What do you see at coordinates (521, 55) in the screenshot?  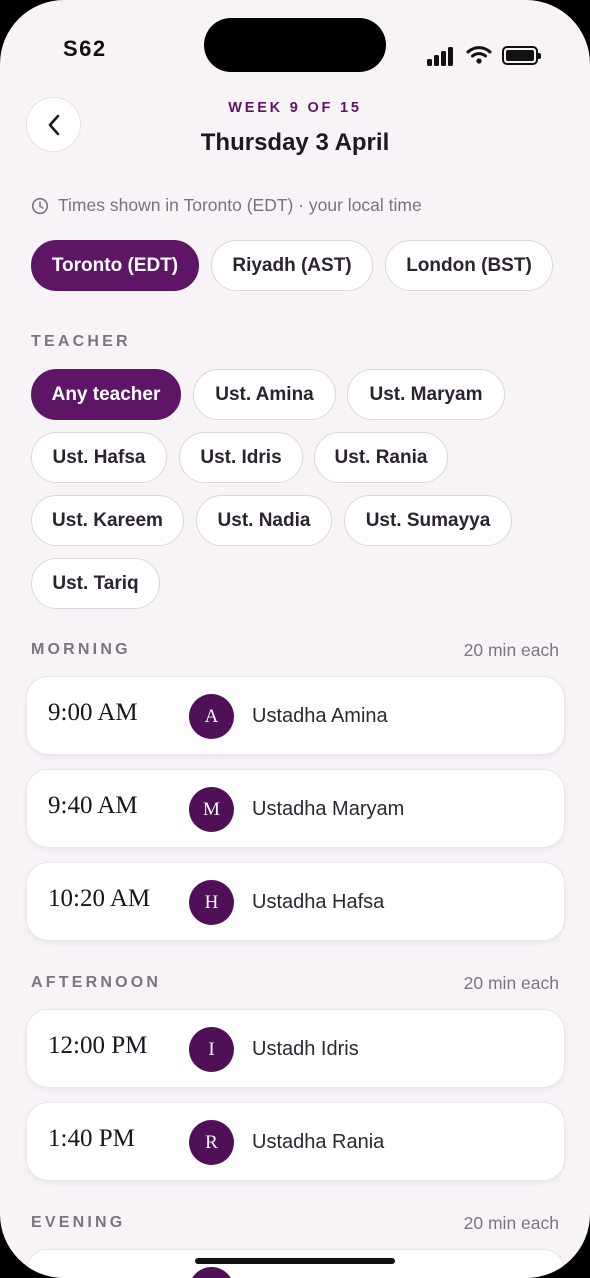 I see `battery-icon` at bounding box center [521, 55].